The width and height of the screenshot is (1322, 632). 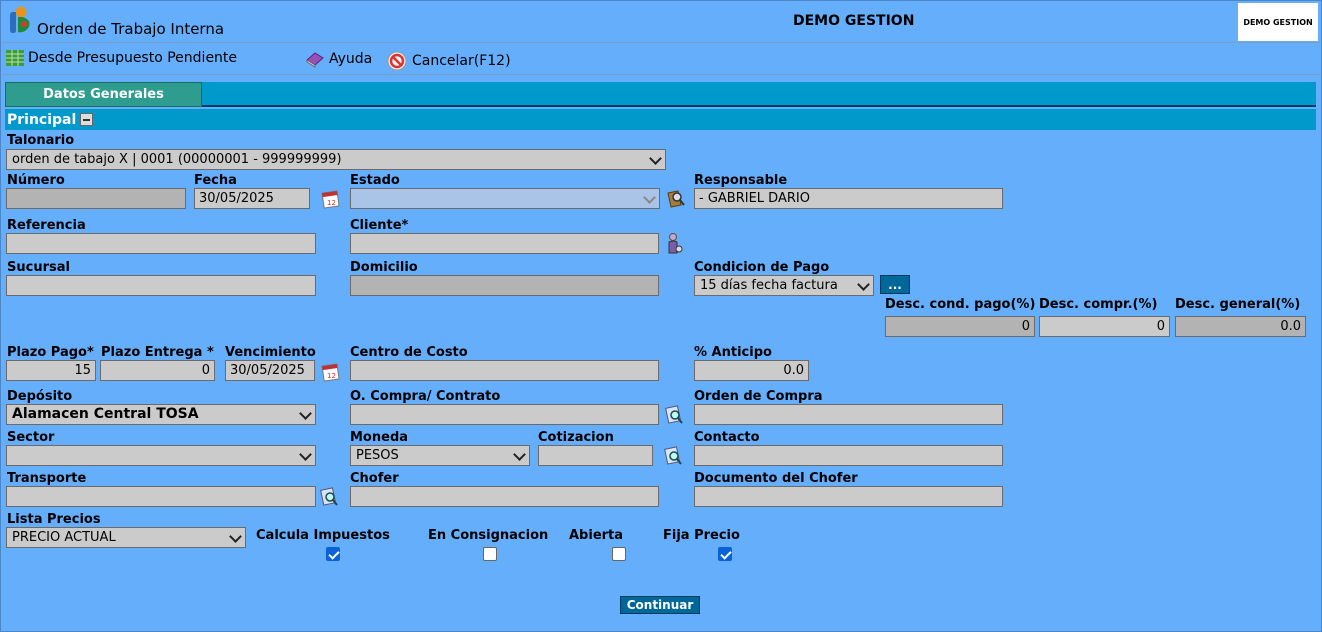 What do you see at coordinates (351, 59) in the screenshot?
I see `help-label: Ayuda` at bounding box center [351, 59].